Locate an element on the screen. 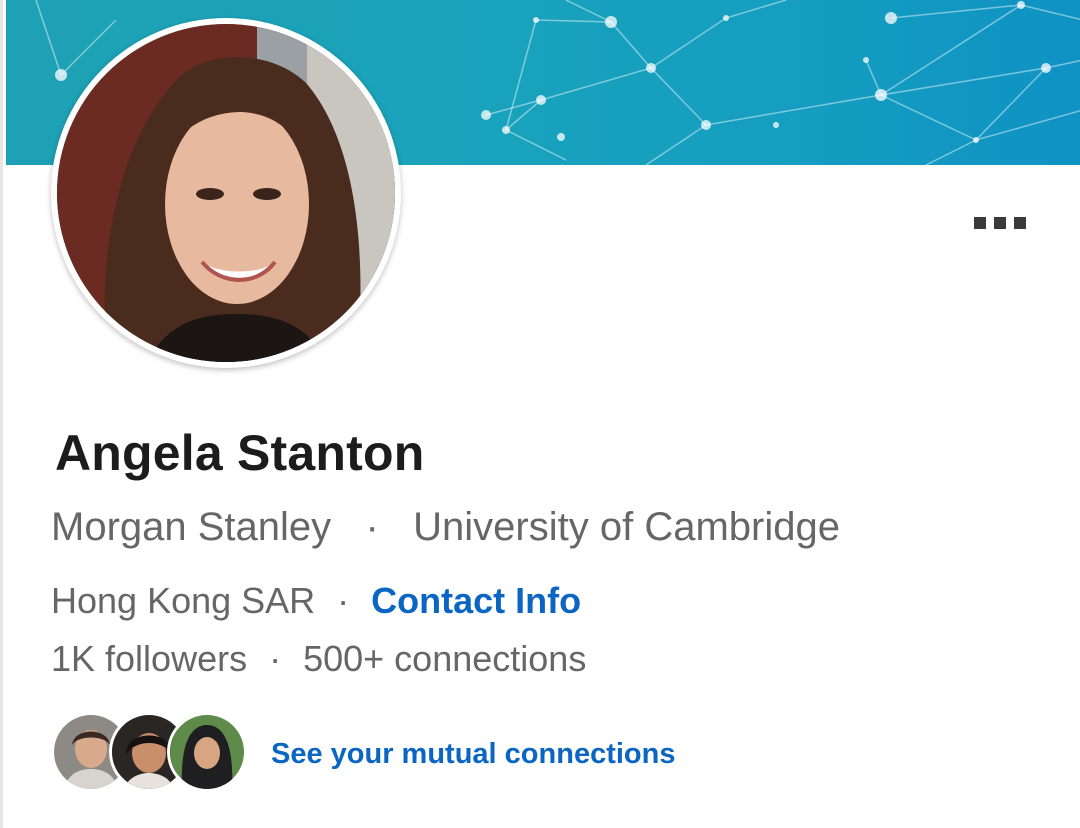 The width and height of the screenshot is (1080, 828). school-name: University of Cambridge is located at coordinates (626, 527).